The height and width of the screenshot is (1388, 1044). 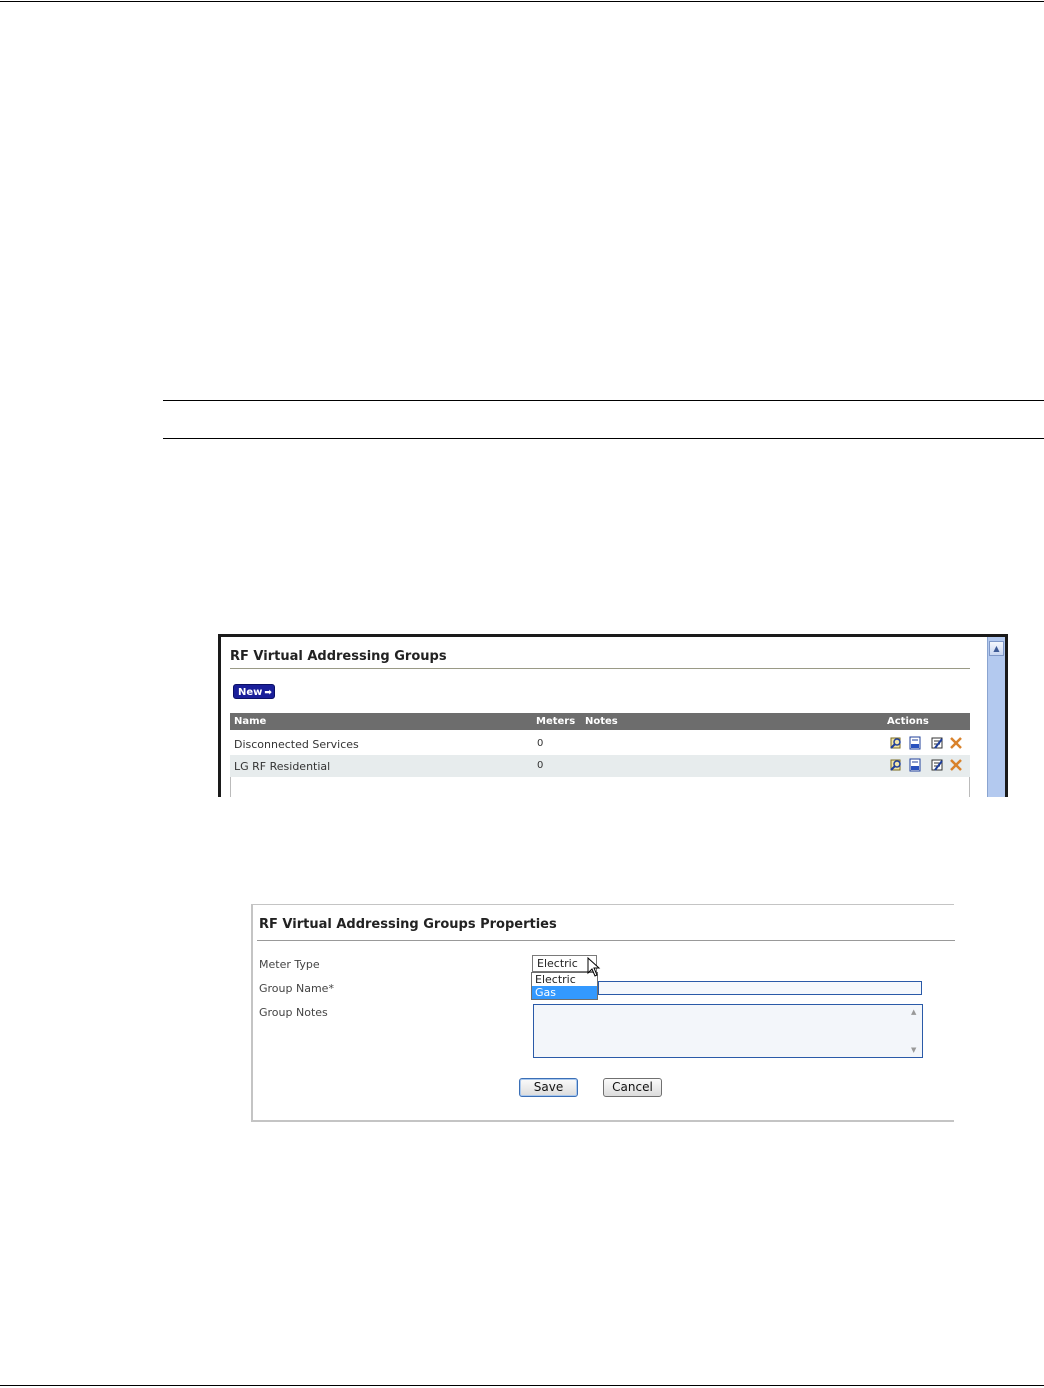 I want to click on column-header-notes: Notes, so click(x=601, y=721).